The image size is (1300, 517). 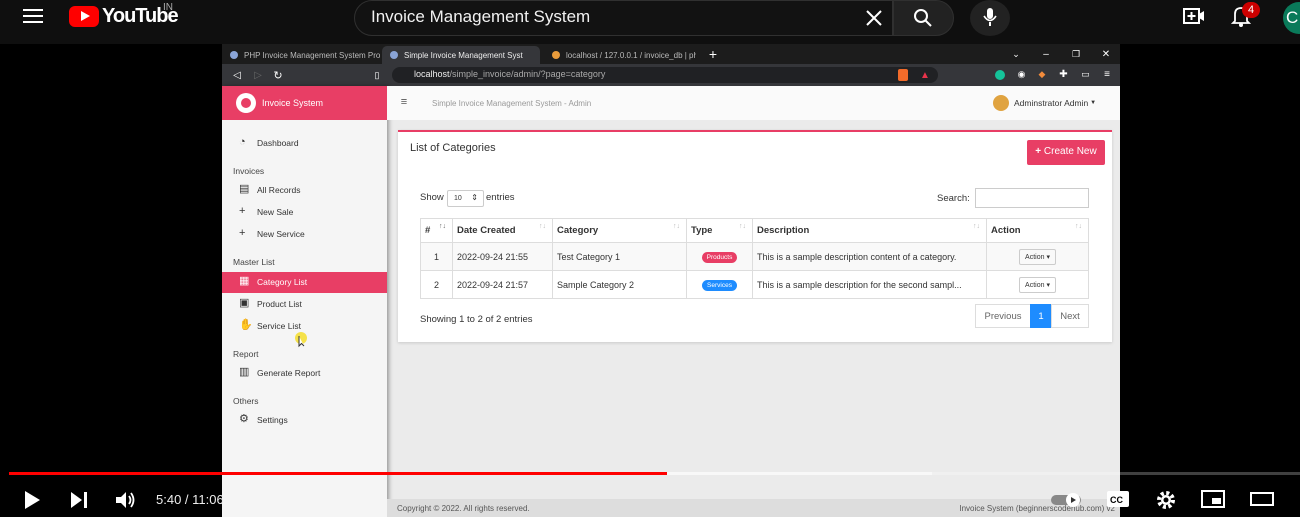 I want to click on entries-select: 10 ⇕, so click(x=465, y=198).